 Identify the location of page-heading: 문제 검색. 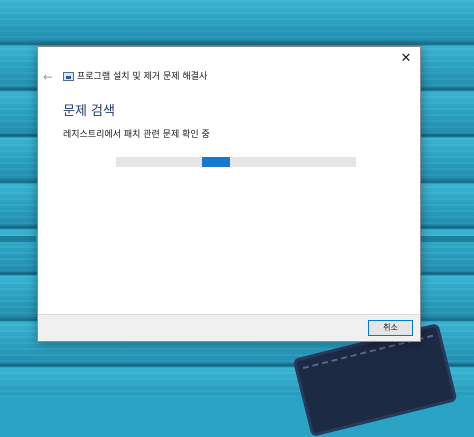
(89, 111).